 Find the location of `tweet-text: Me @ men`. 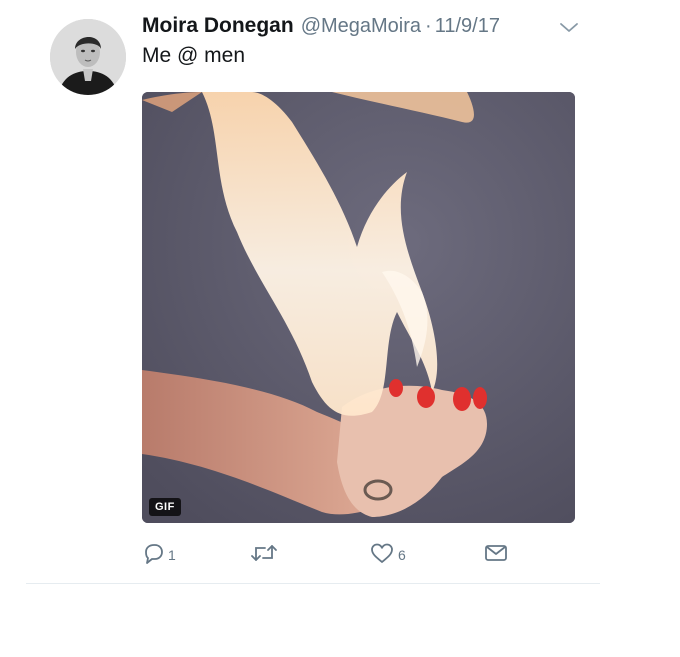

tweet-text: Me @ men is located at coordinates (194, 55).